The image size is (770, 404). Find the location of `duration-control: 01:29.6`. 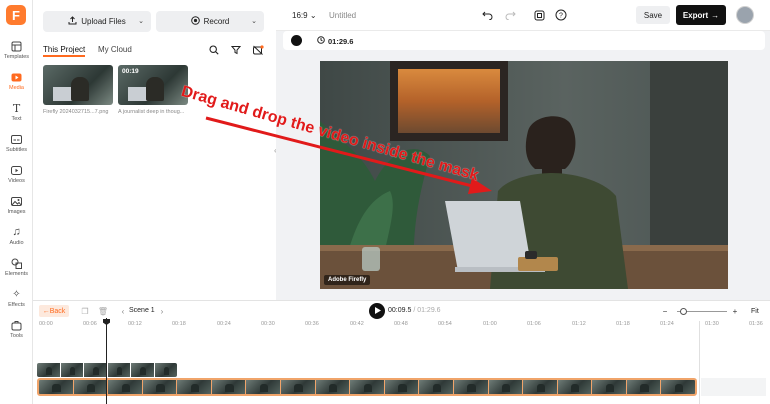

duration-control: 01:29.6 is located at coordinates (335, 41).